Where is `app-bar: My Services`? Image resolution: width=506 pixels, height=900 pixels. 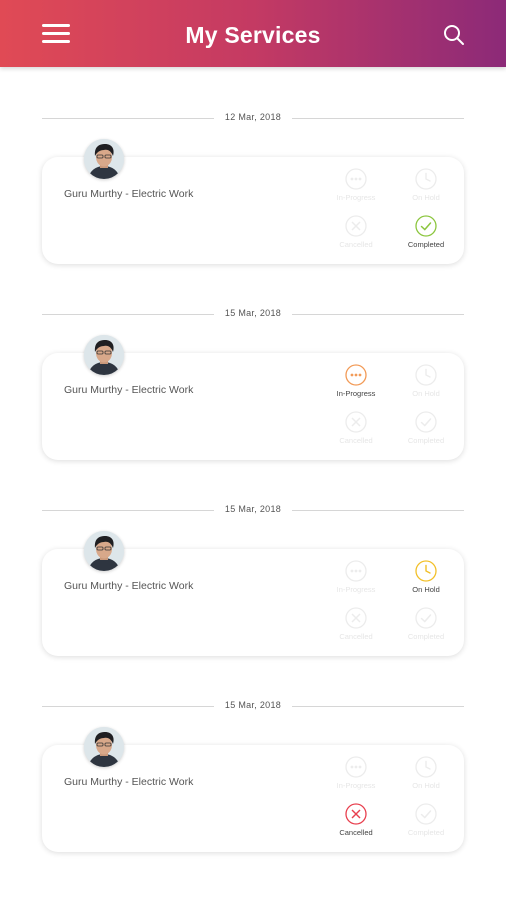
app-bar: My Services is located at coordinates (253, 33).